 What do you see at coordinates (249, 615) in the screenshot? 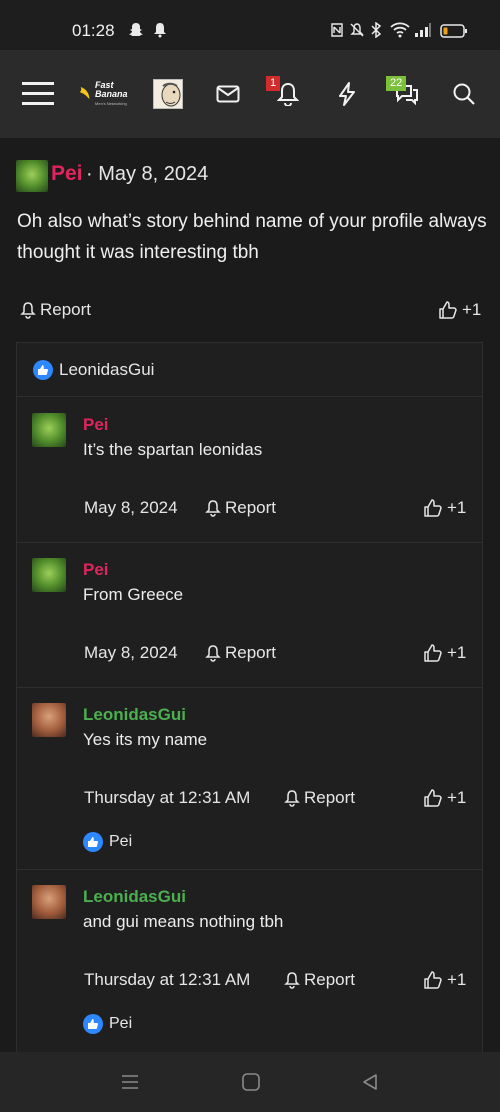
I see `reply-item: Pei From Greece May 8, 2024 Report +1` at bounding box center [249, 615].